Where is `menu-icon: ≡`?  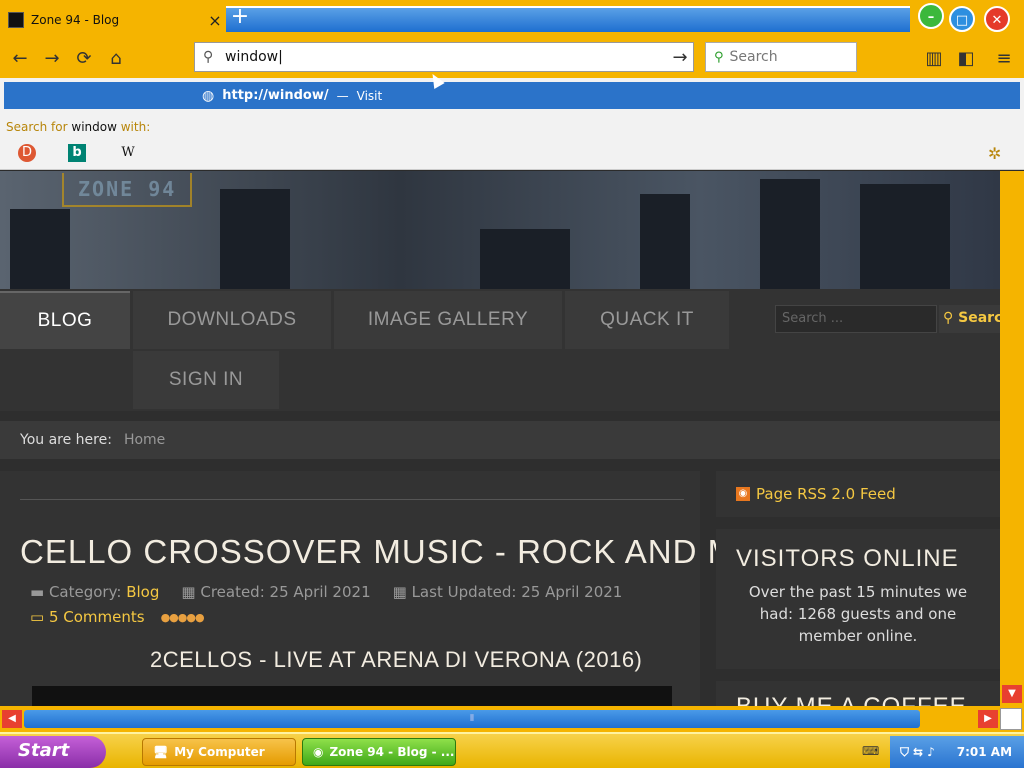 menu-icon: ≡ is located at coordinates (1004, 59).